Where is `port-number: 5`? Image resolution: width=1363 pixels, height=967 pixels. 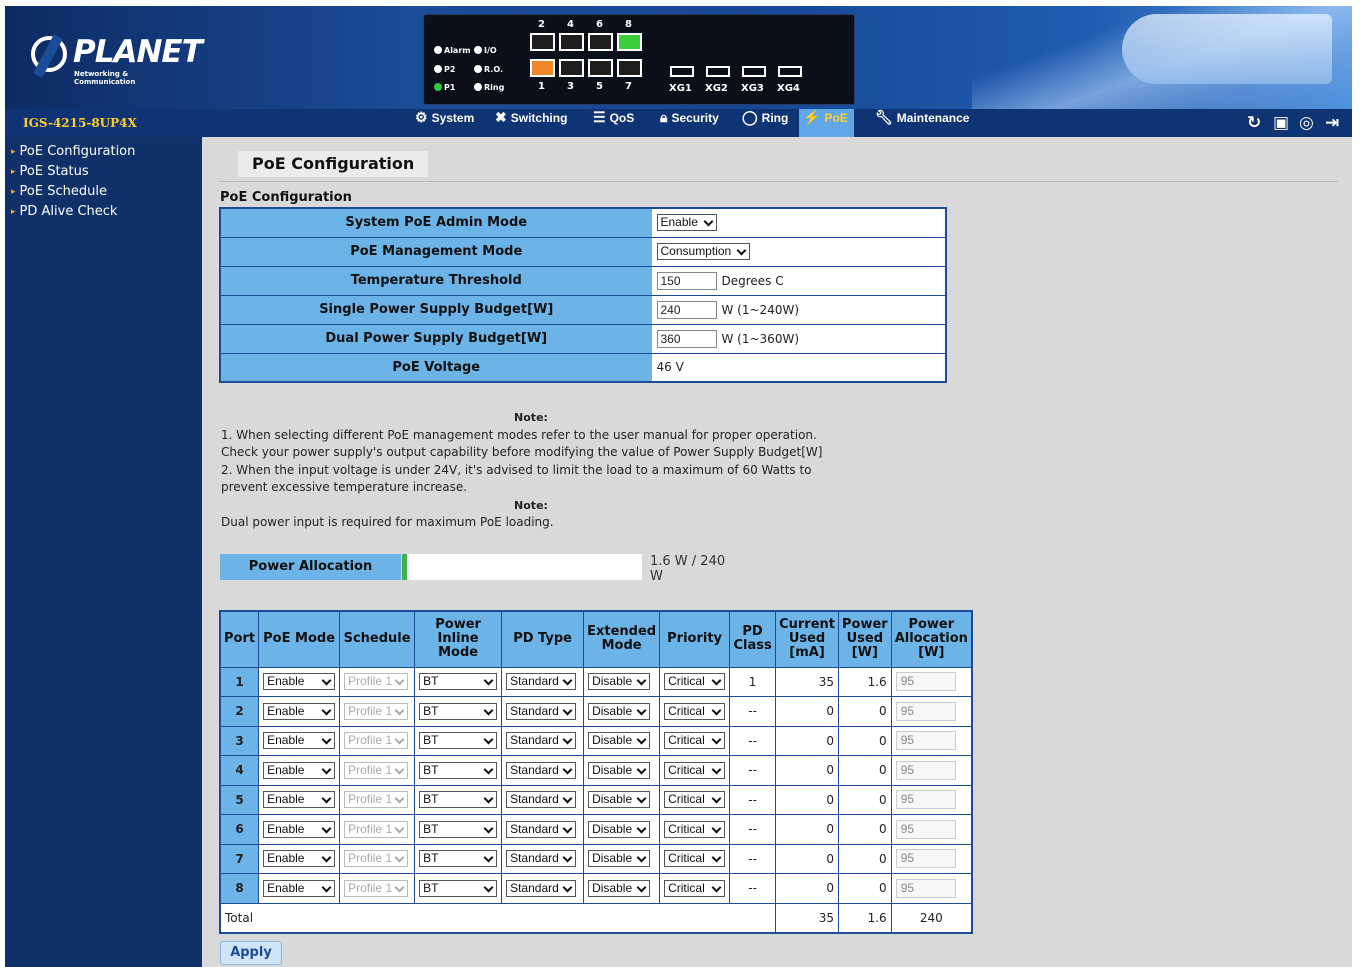
port-number: 5 is located at coordinates (599, 86).